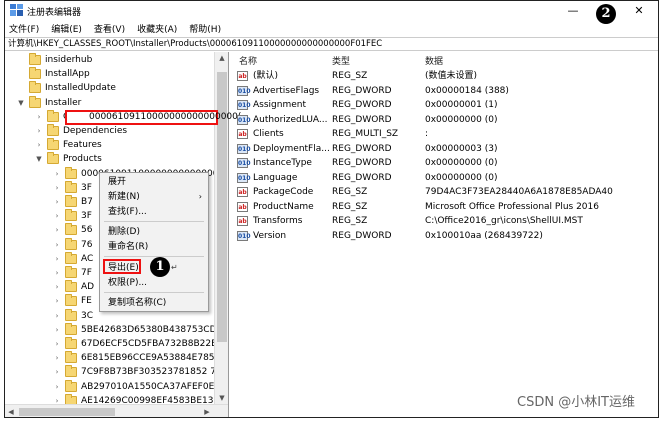 The image size is (661, 422). What do you see at coordinates (117, 182) in the screenshot?
I see `menu-expand: 展开` at bounding box center [117, 182].